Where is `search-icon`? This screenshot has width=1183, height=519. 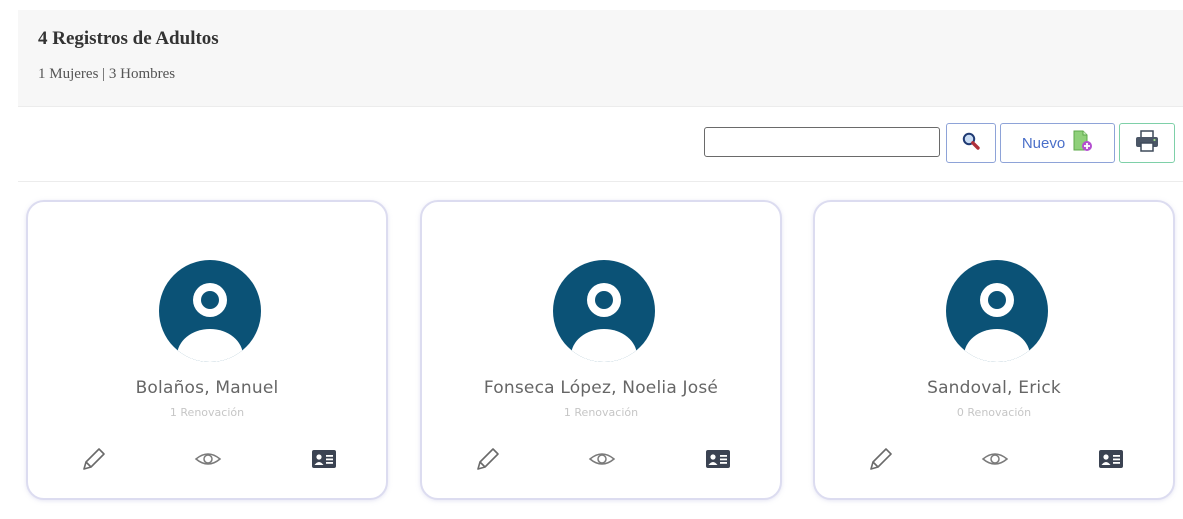
search-icon is located at coordinates (971, 143).